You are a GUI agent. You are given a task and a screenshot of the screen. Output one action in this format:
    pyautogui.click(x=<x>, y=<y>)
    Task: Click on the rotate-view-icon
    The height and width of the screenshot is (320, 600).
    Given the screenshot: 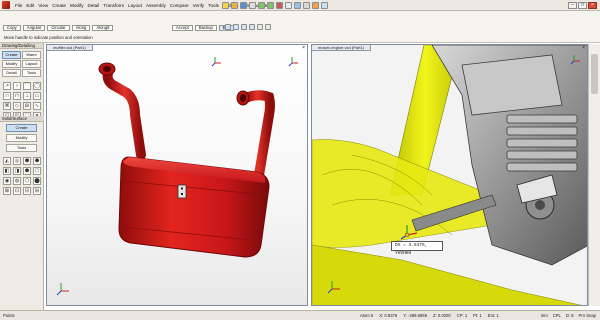 What is the action you would take?
    pyautogui.click(x=268, y=27)
    